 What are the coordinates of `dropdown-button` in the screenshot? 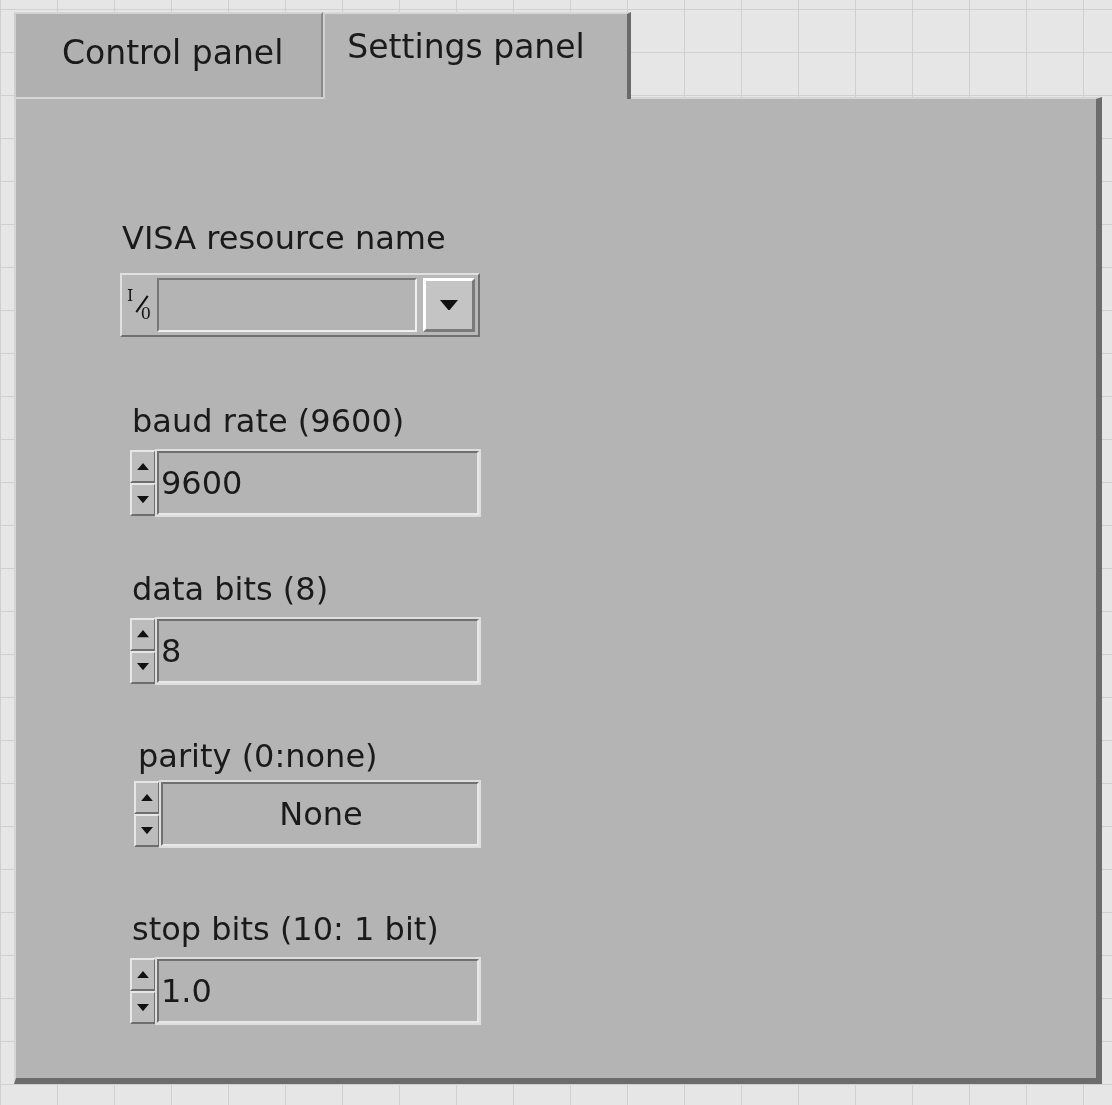 It's located at (449, 305).